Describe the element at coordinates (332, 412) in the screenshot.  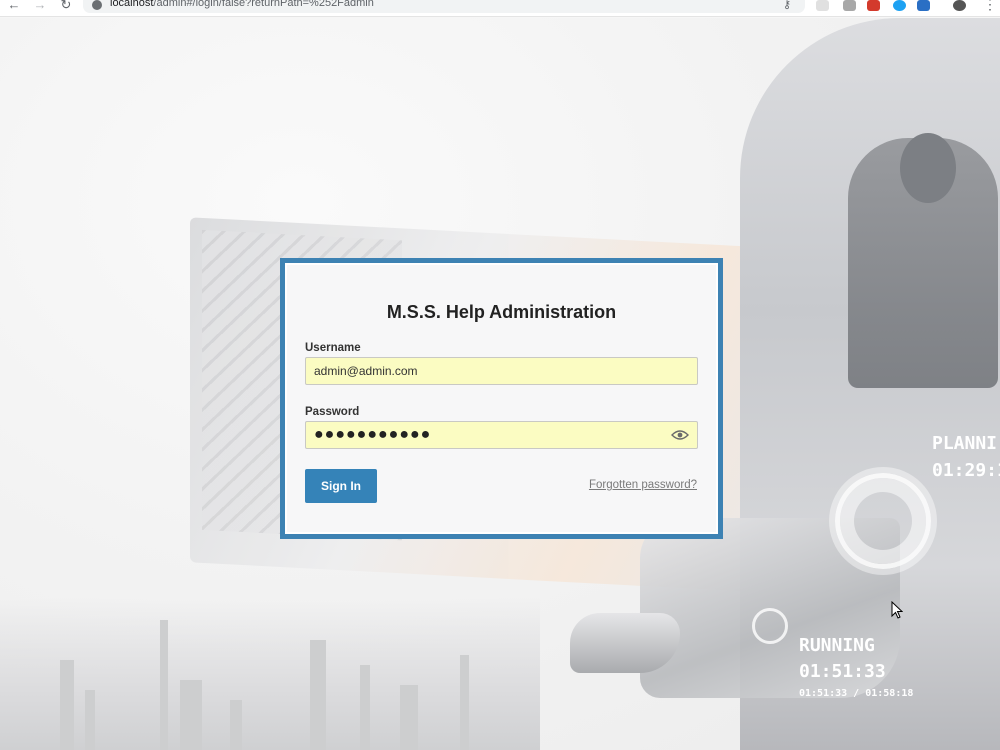
I see `password-label: Password` at that location.